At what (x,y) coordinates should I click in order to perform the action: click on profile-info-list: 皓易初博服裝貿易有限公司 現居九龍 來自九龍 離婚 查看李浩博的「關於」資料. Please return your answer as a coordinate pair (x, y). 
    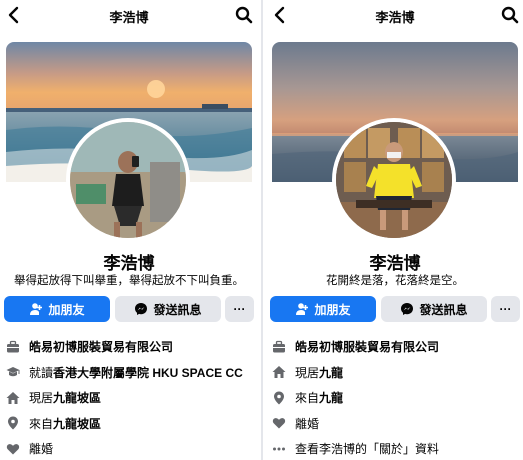
    Looking at the image, I should click on (397, 397).